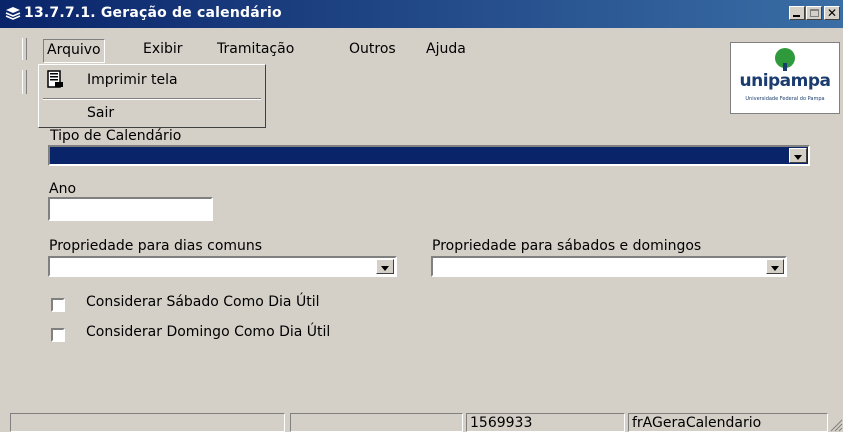 The height and width of the screenshot is (432, 843). Describe the element at coordinates (163, 49) in the screenshot. I see `menu-exibir: Exibir` at that location.